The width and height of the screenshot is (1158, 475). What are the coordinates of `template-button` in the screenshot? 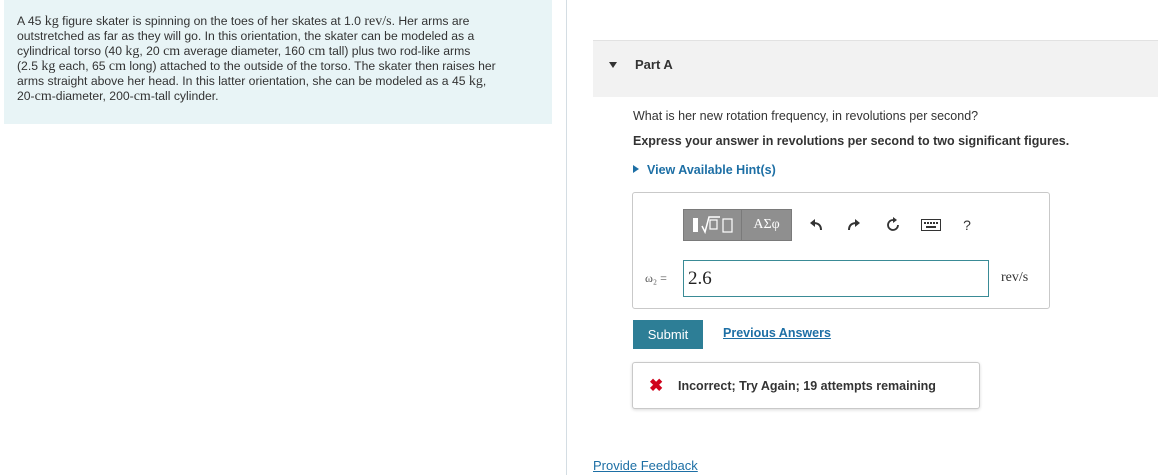 It's located at (712, 225).